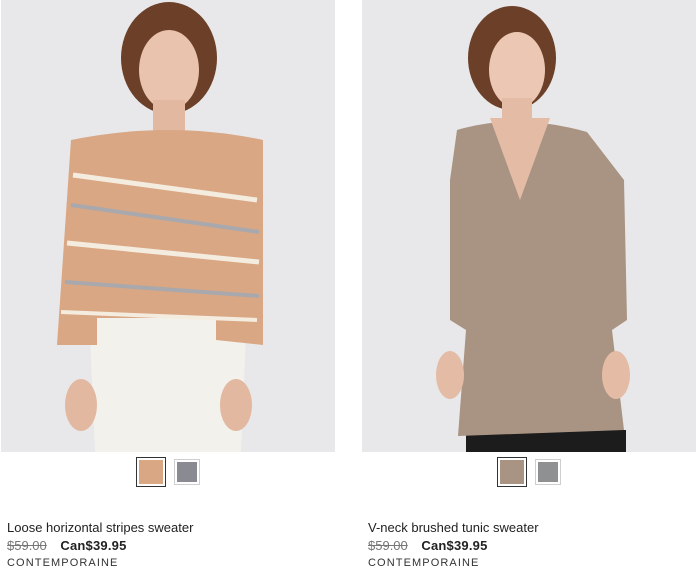  I want to click on product-name-link: V-neck brushed tunic sweater, so click(453, 527).